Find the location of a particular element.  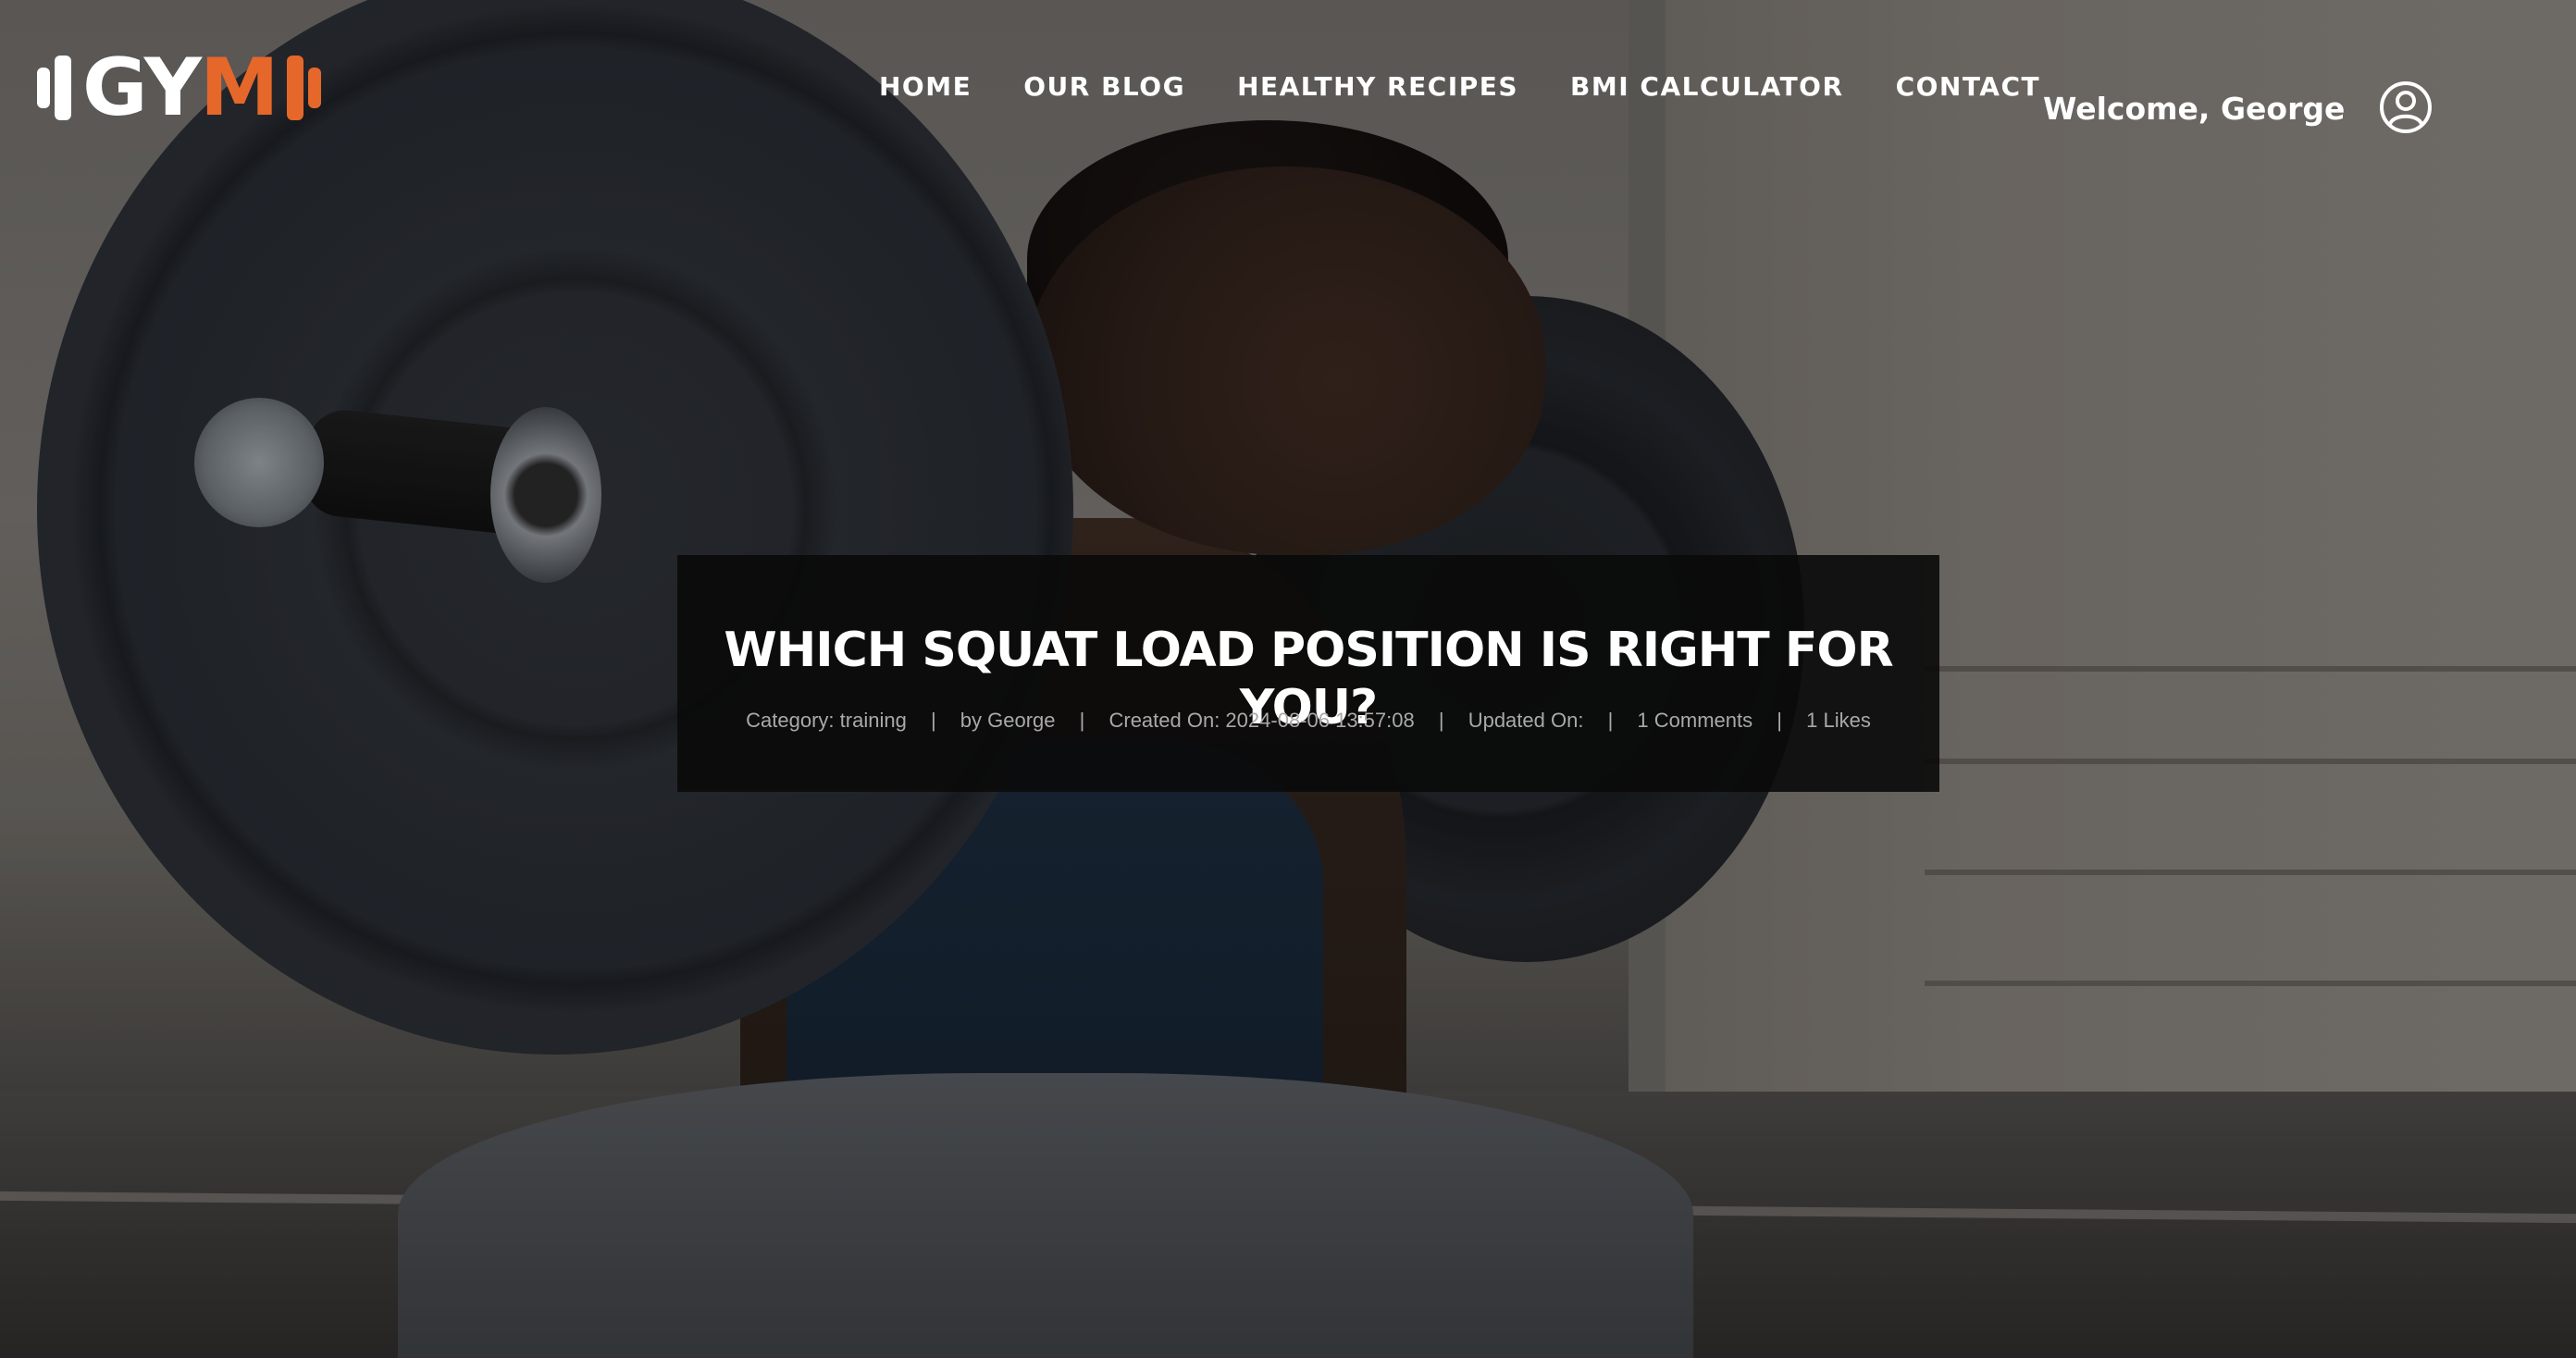

nav-bmi-calculator: BMI CALCULATOR is located at coordinates (1707, 86).